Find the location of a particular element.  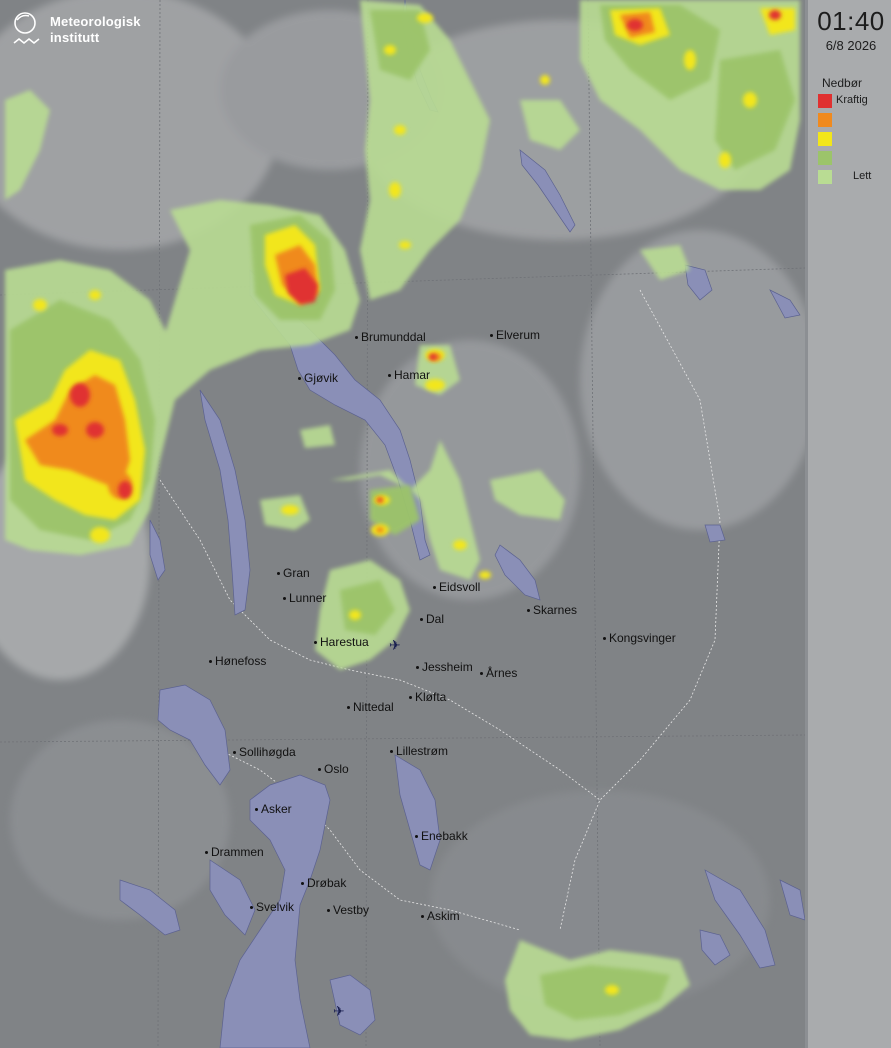

city-name: Lillestrøm is located at coordinates (422, 751).